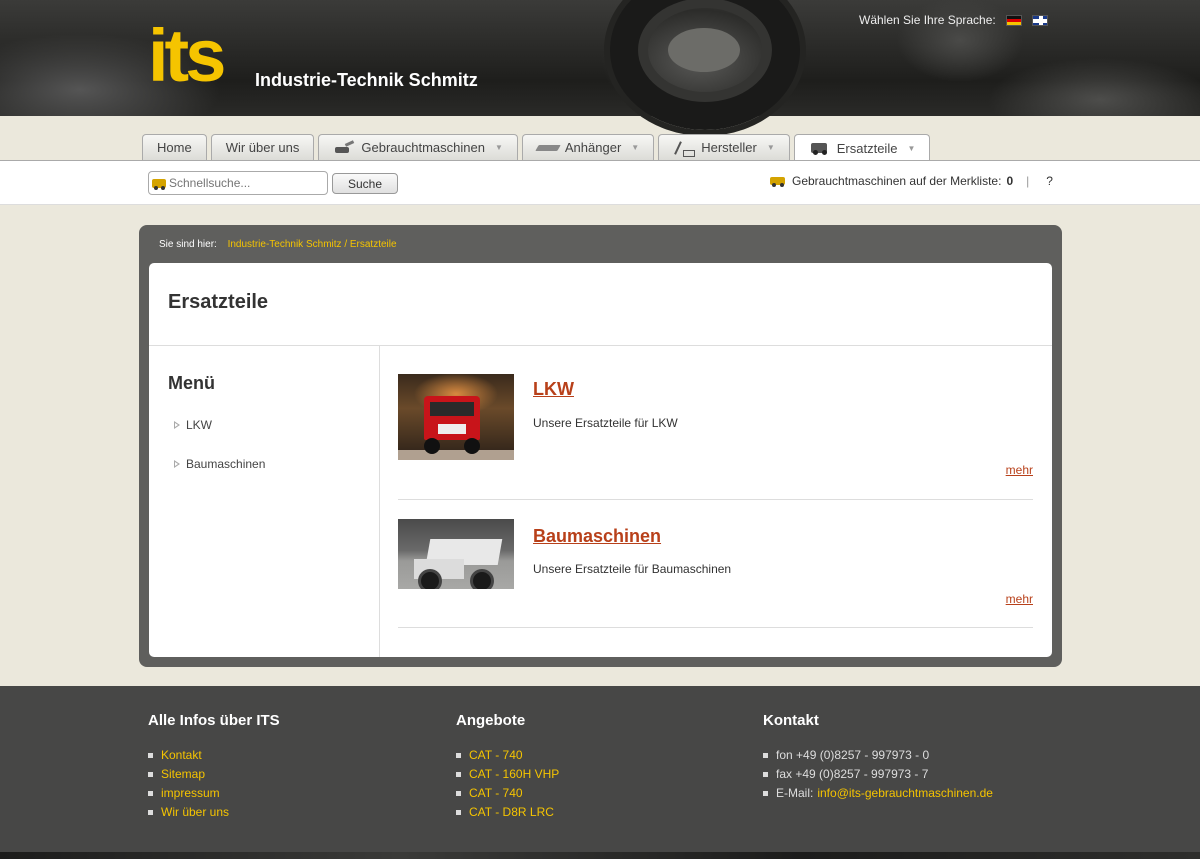  Describe the element at coordinates (705, 65) in the screenshot. I see `tire-background-image` at that location.